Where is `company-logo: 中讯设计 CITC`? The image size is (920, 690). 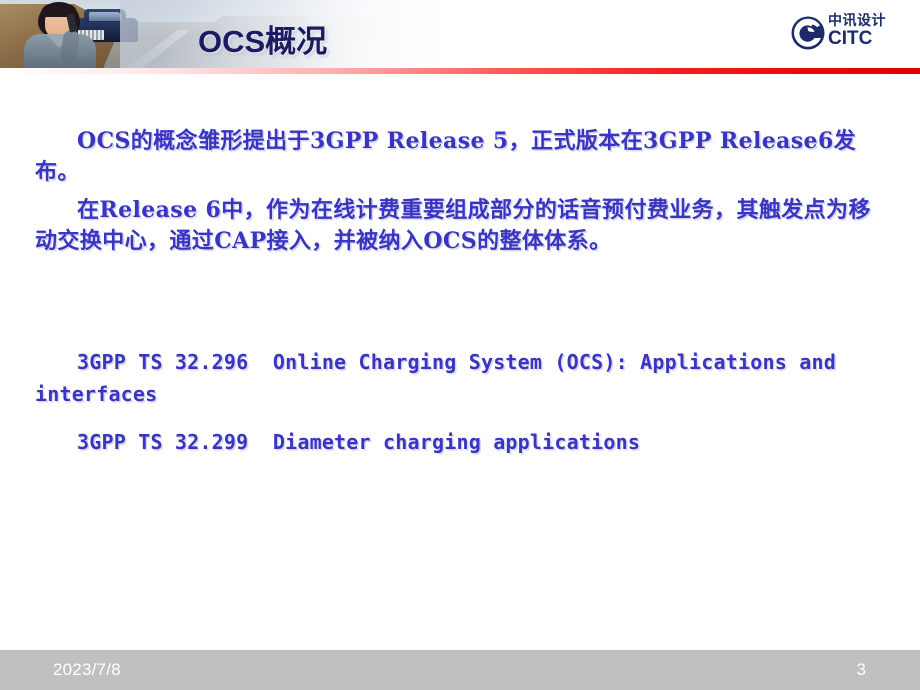 company-logo: 中讯设计 CITC is located at coordinates (846, 33).